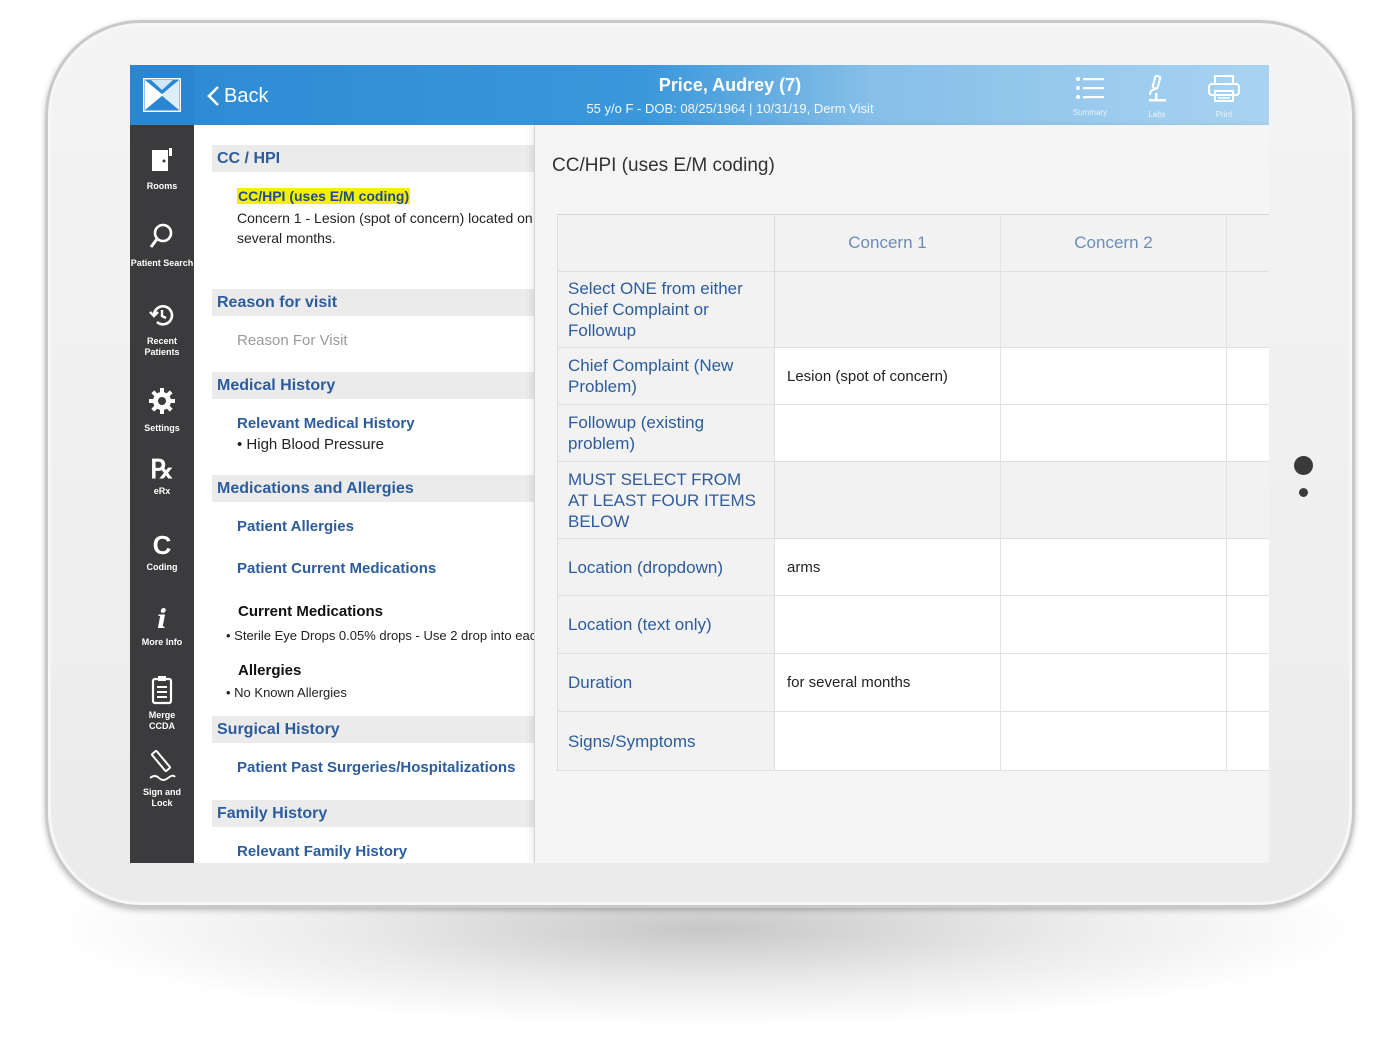 This screenshot has height=1050, width=1400. I want to click on app-logo, so click(162, 95).